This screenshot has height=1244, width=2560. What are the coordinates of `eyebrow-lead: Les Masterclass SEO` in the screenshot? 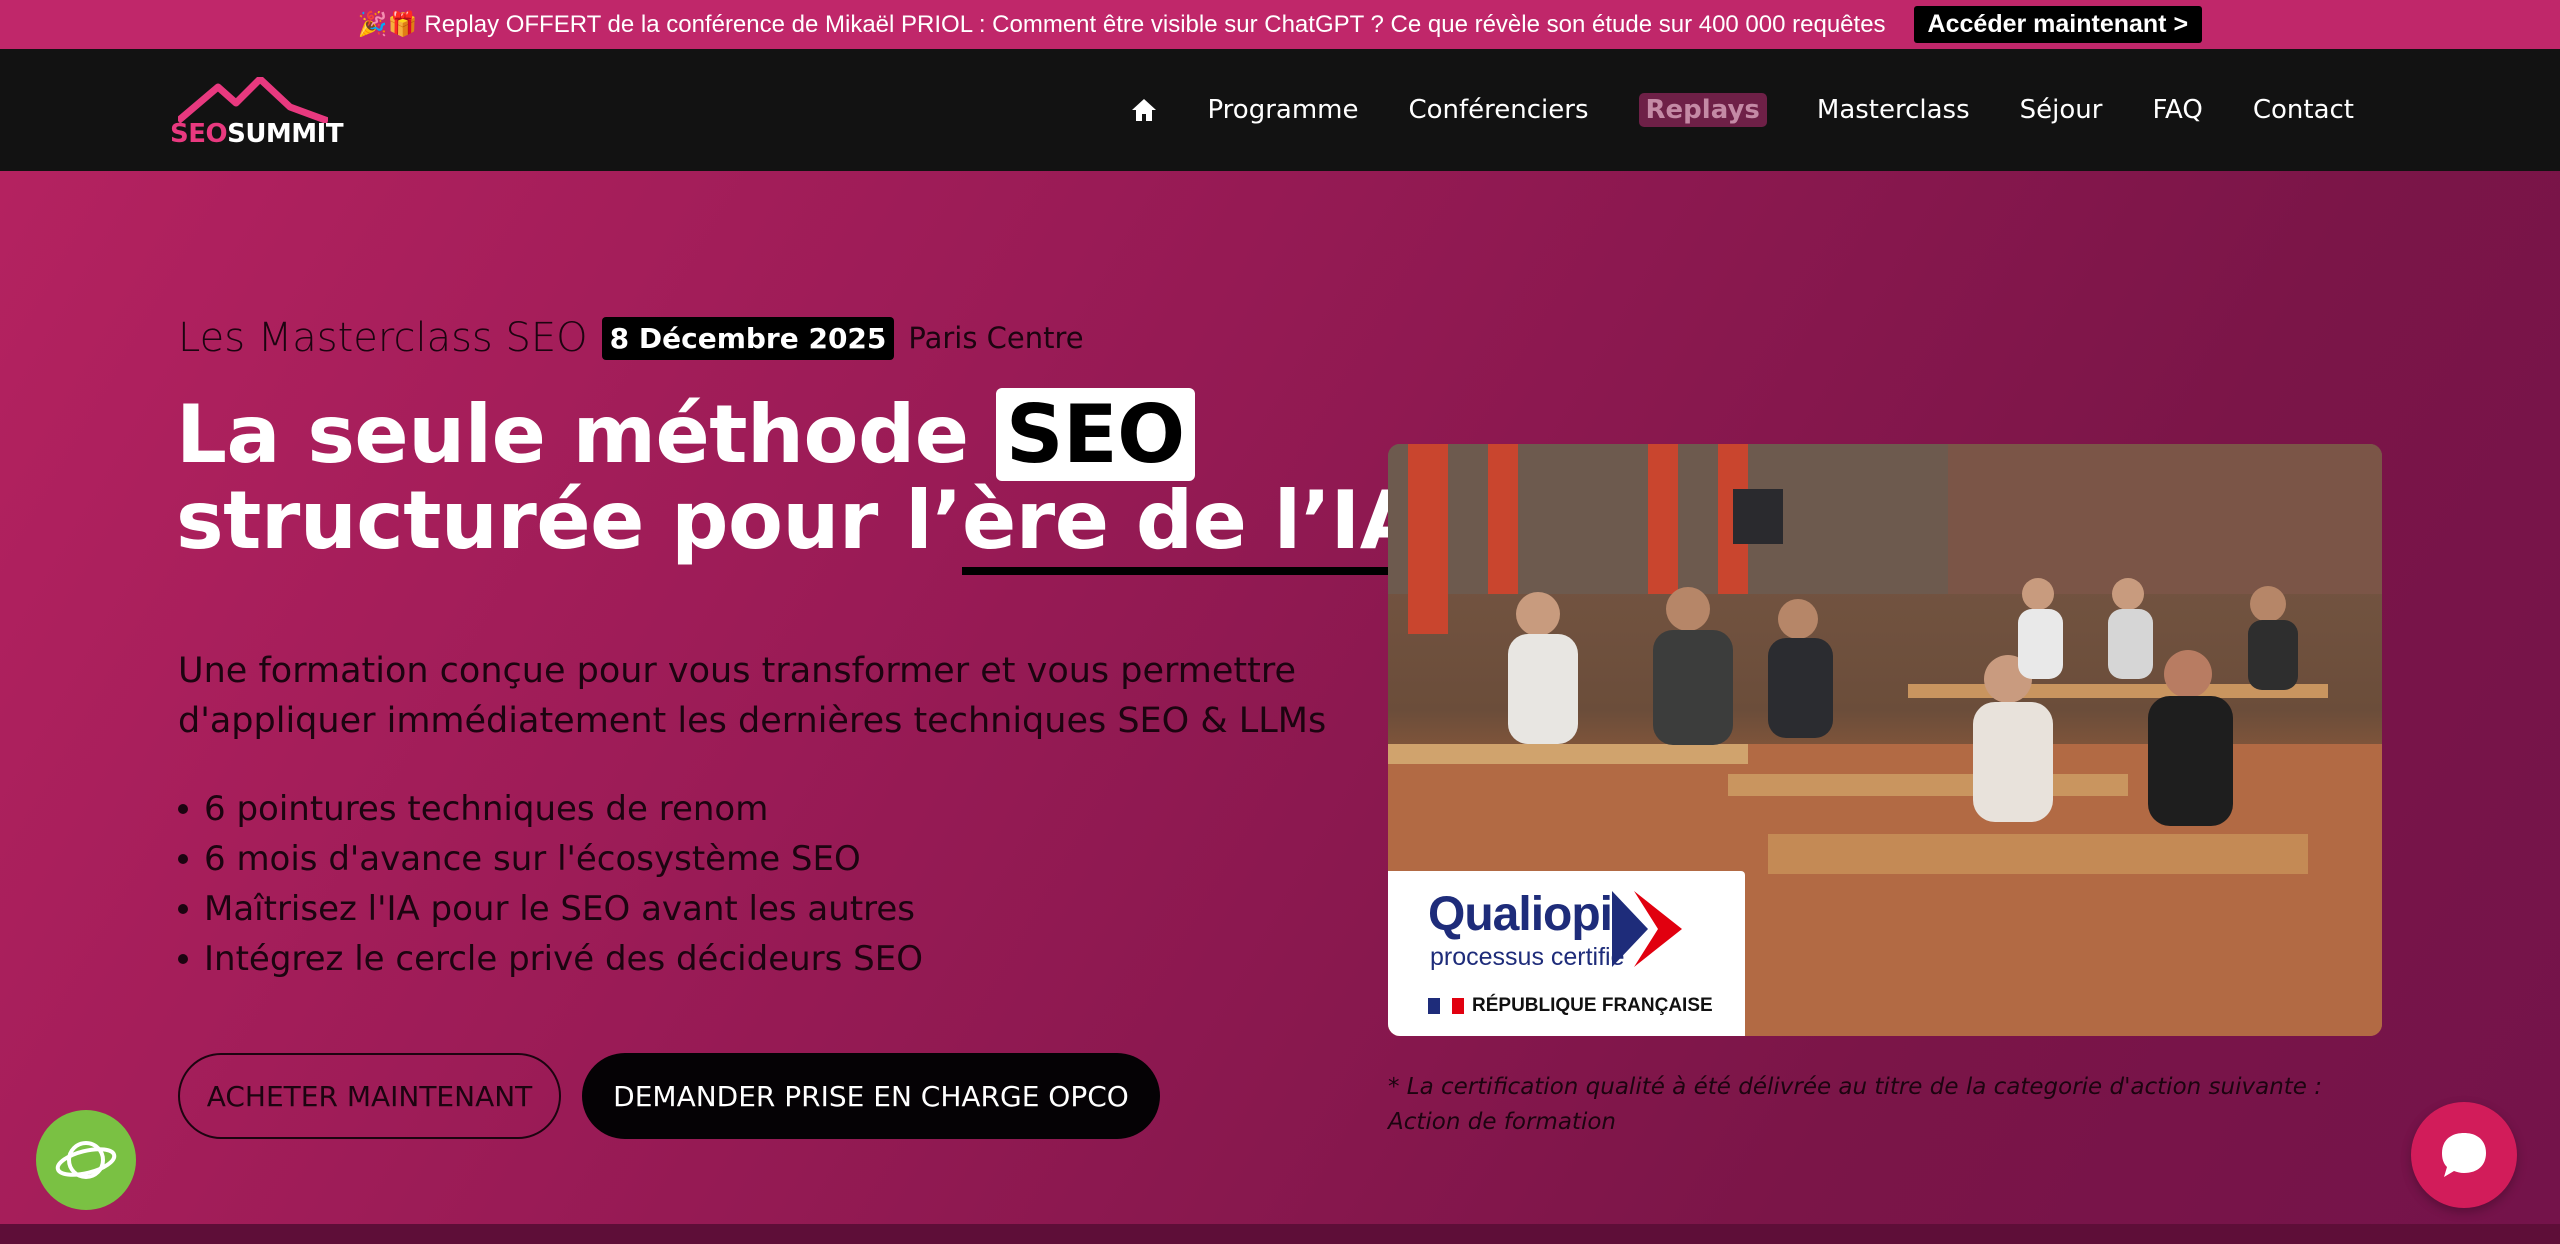 It's located at (383, 338).